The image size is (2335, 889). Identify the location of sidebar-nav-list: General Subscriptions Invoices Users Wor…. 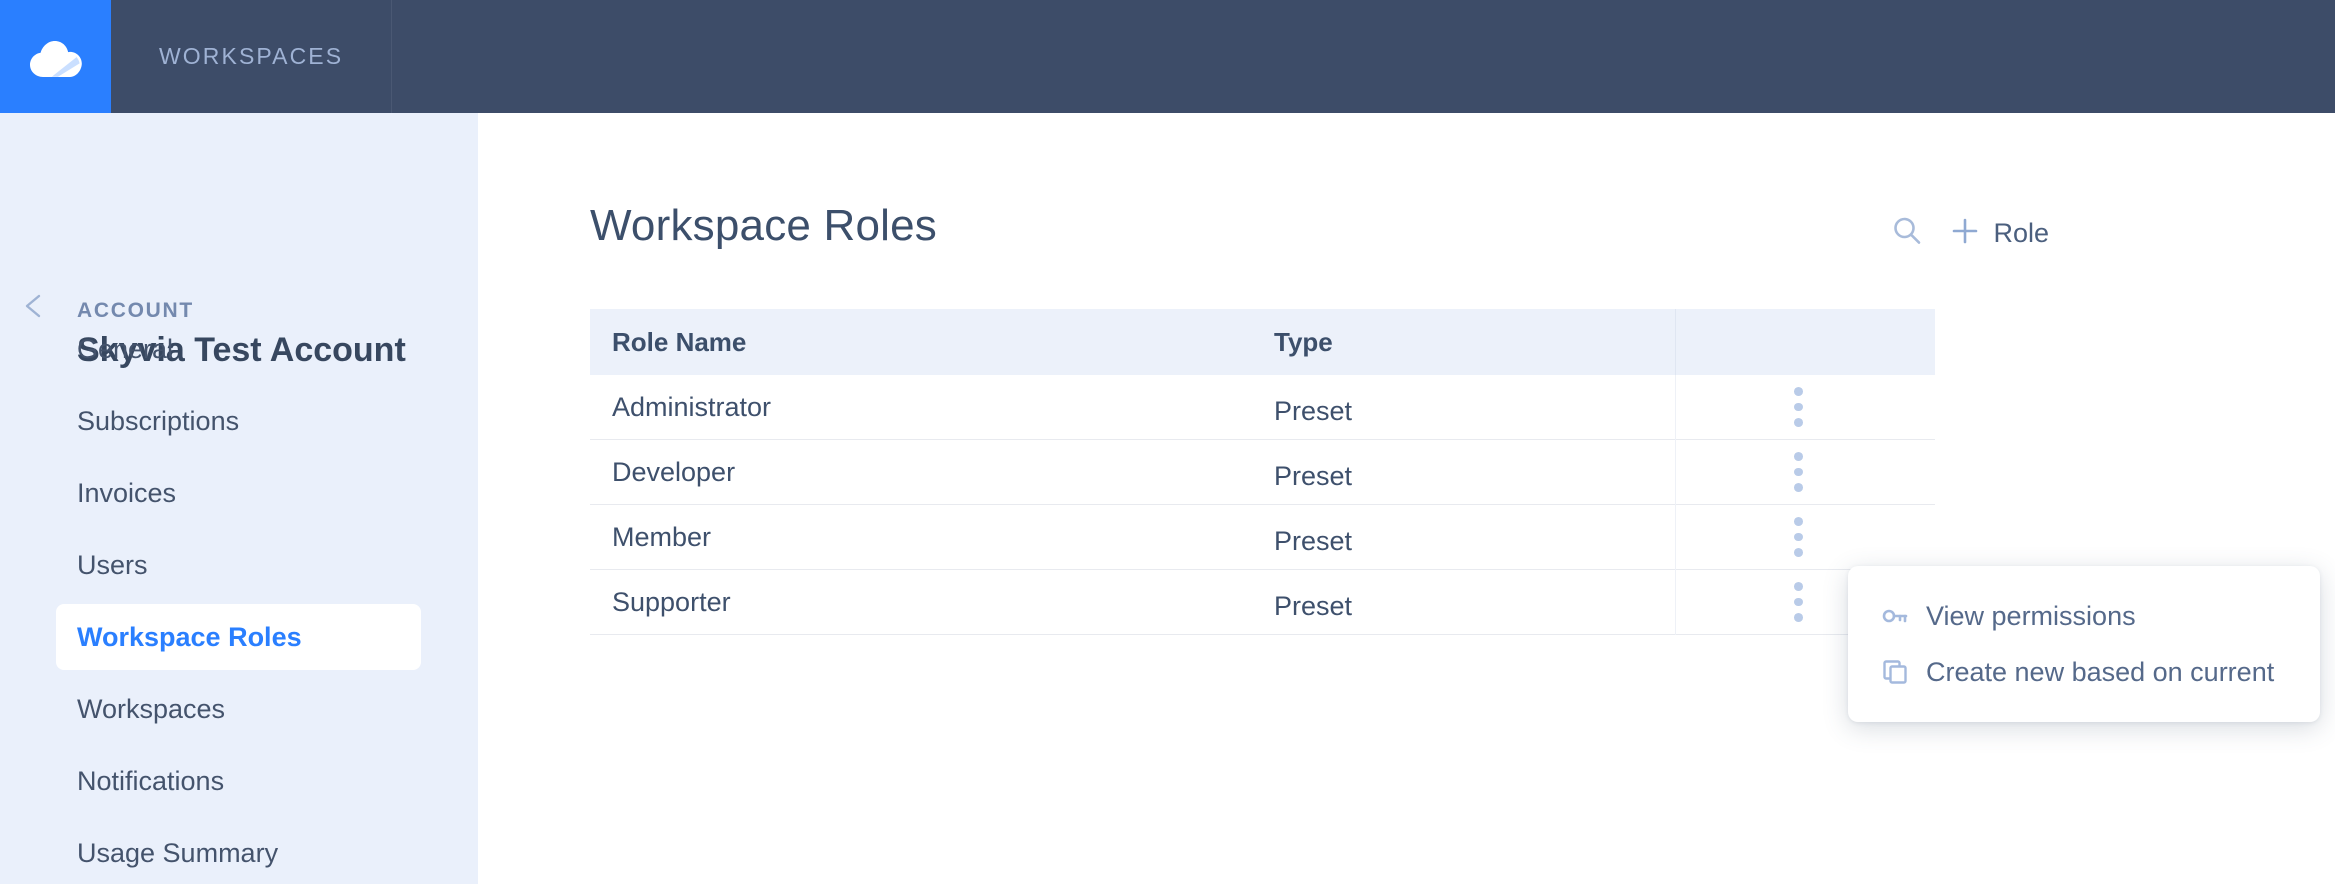
(239, 601).